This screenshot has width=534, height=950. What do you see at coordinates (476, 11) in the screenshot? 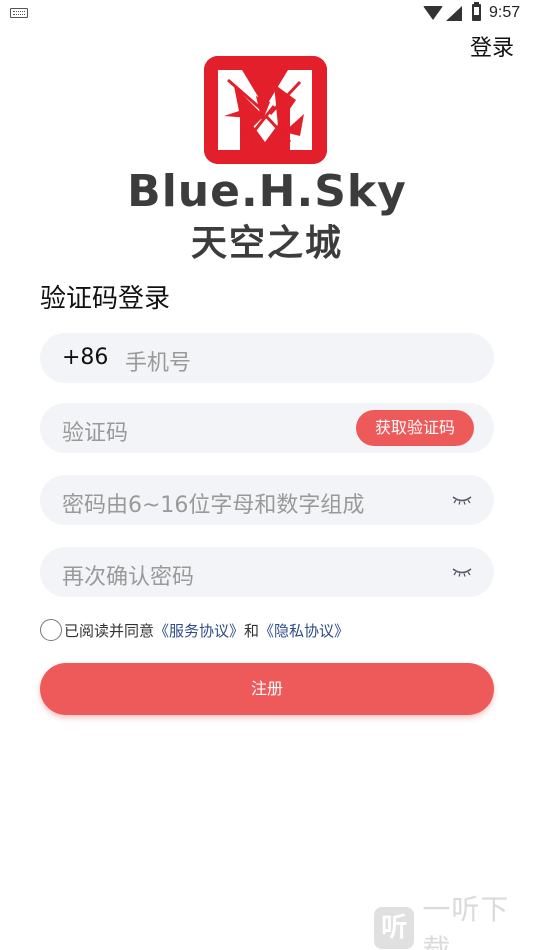
I see `battery-icon` at bounding box center [476, 11].